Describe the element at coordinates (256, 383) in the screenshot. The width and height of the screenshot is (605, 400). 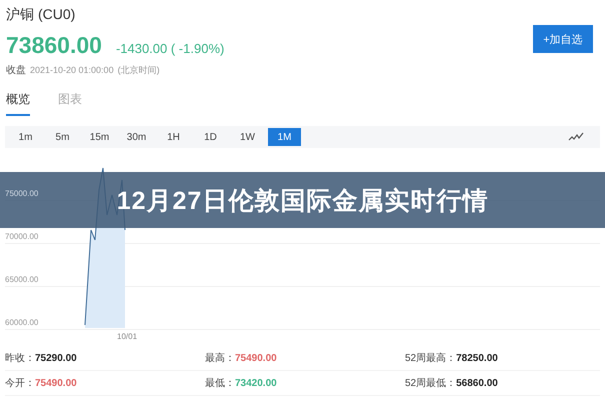
I see `stat-value: 73420.00` at that location.